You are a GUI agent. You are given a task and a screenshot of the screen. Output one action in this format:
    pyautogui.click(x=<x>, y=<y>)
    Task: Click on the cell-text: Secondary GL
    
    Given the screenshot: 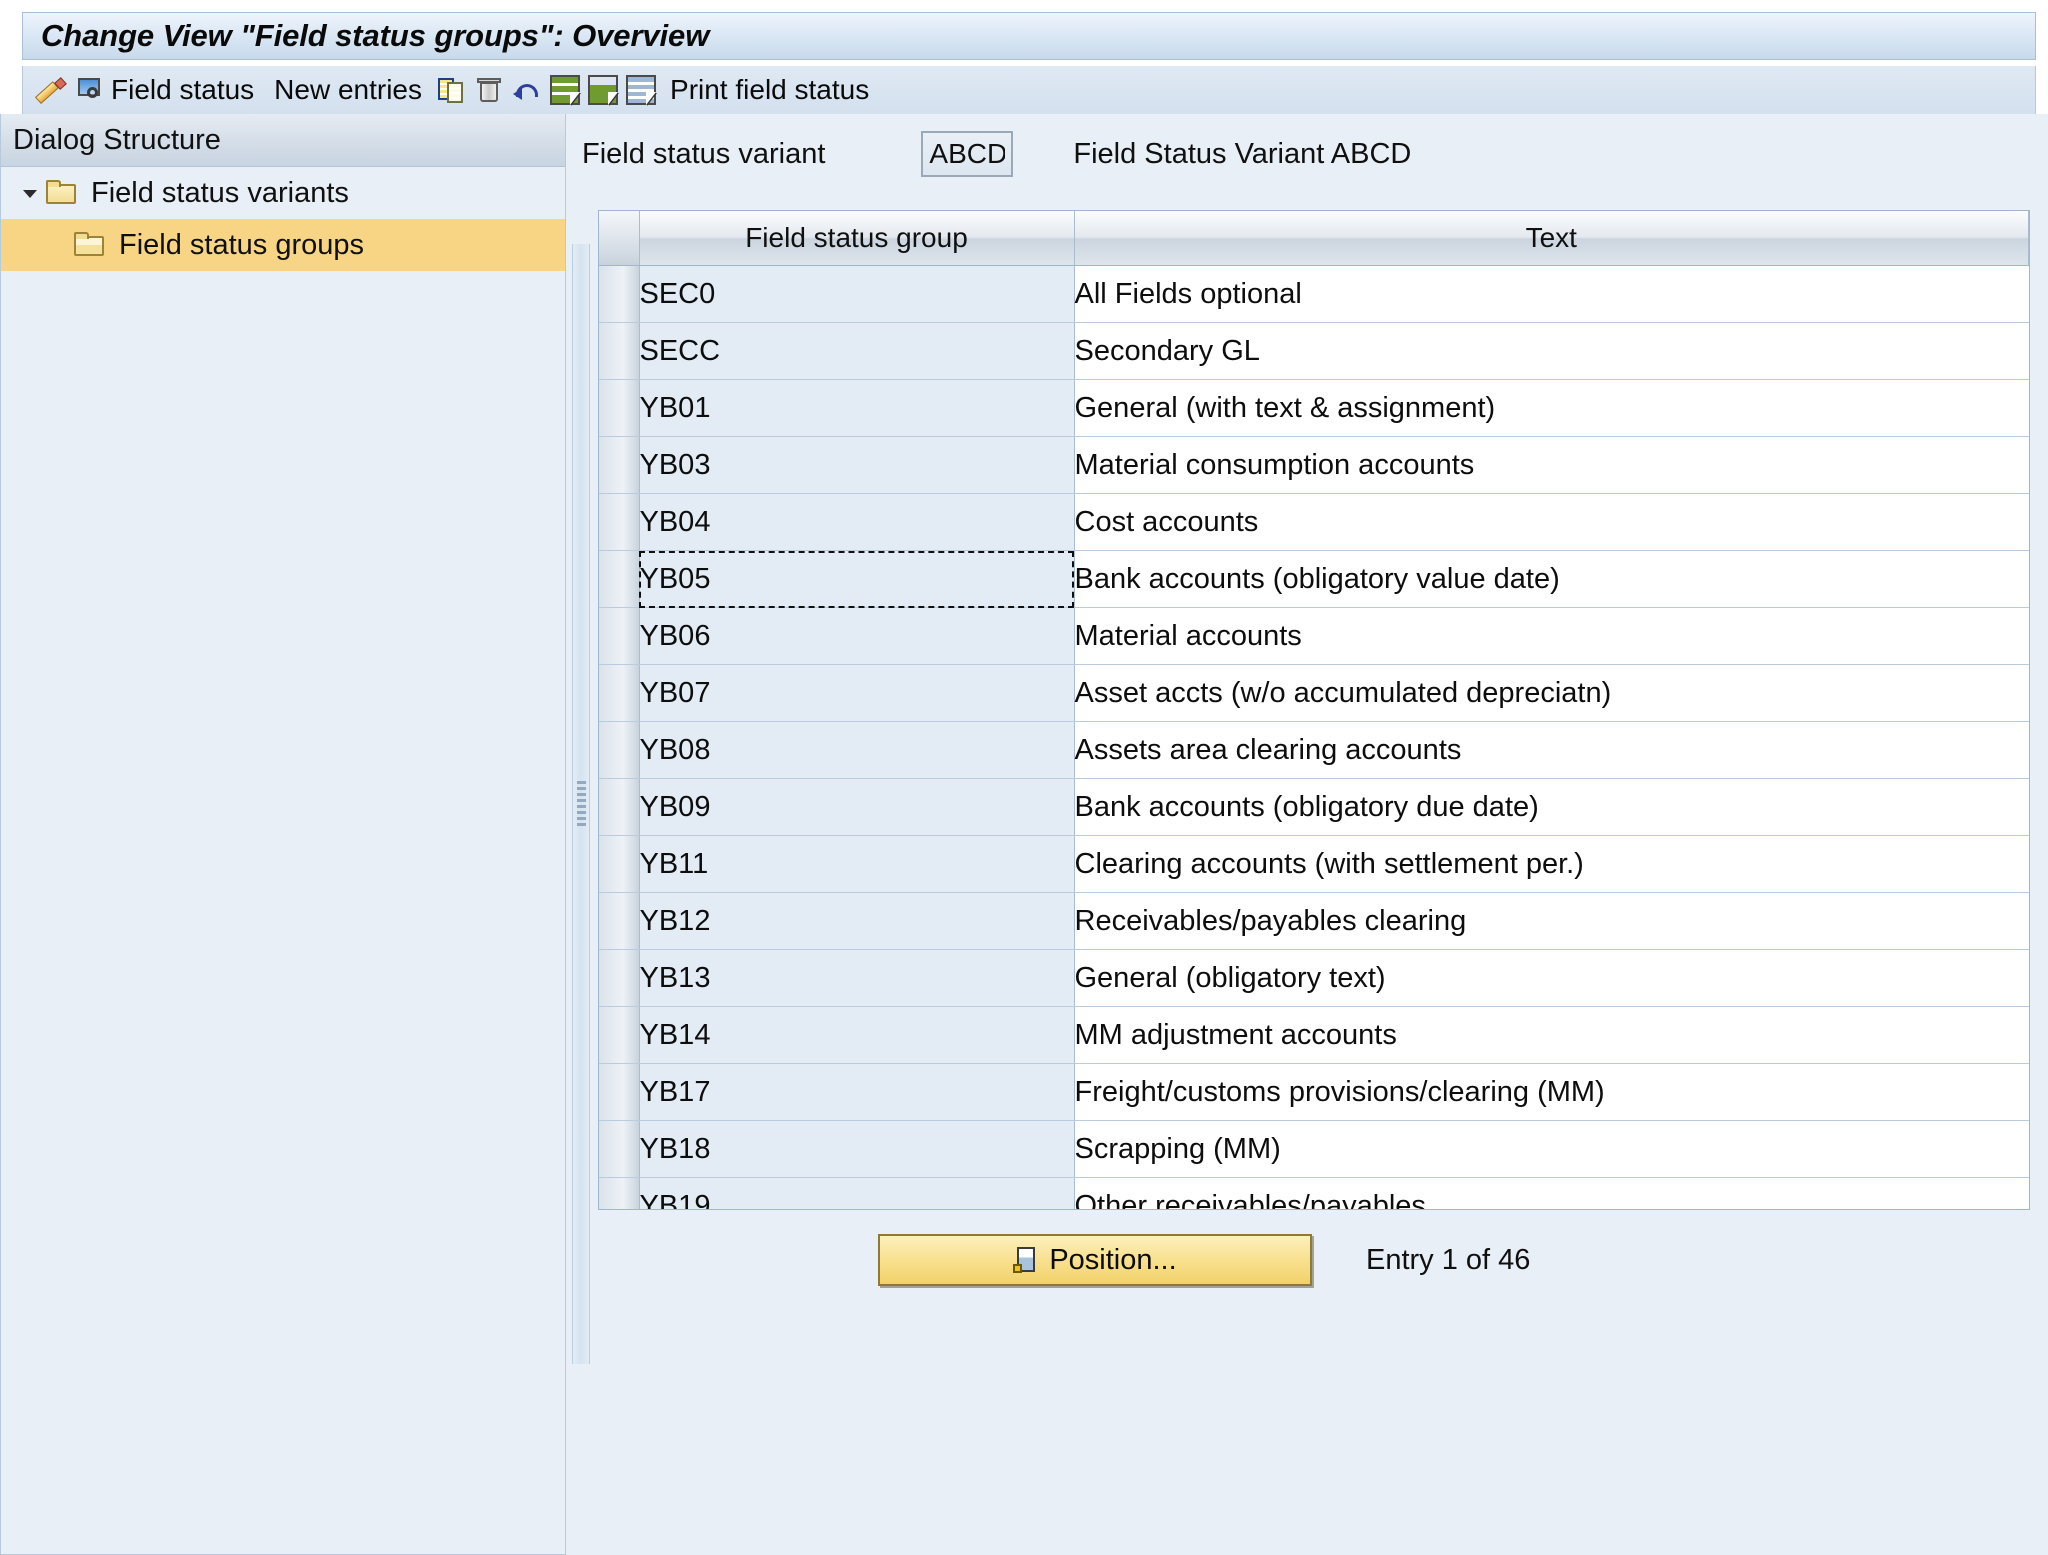 What is the action you would take?
    pyautogui.click(x=1551, y=351)
    